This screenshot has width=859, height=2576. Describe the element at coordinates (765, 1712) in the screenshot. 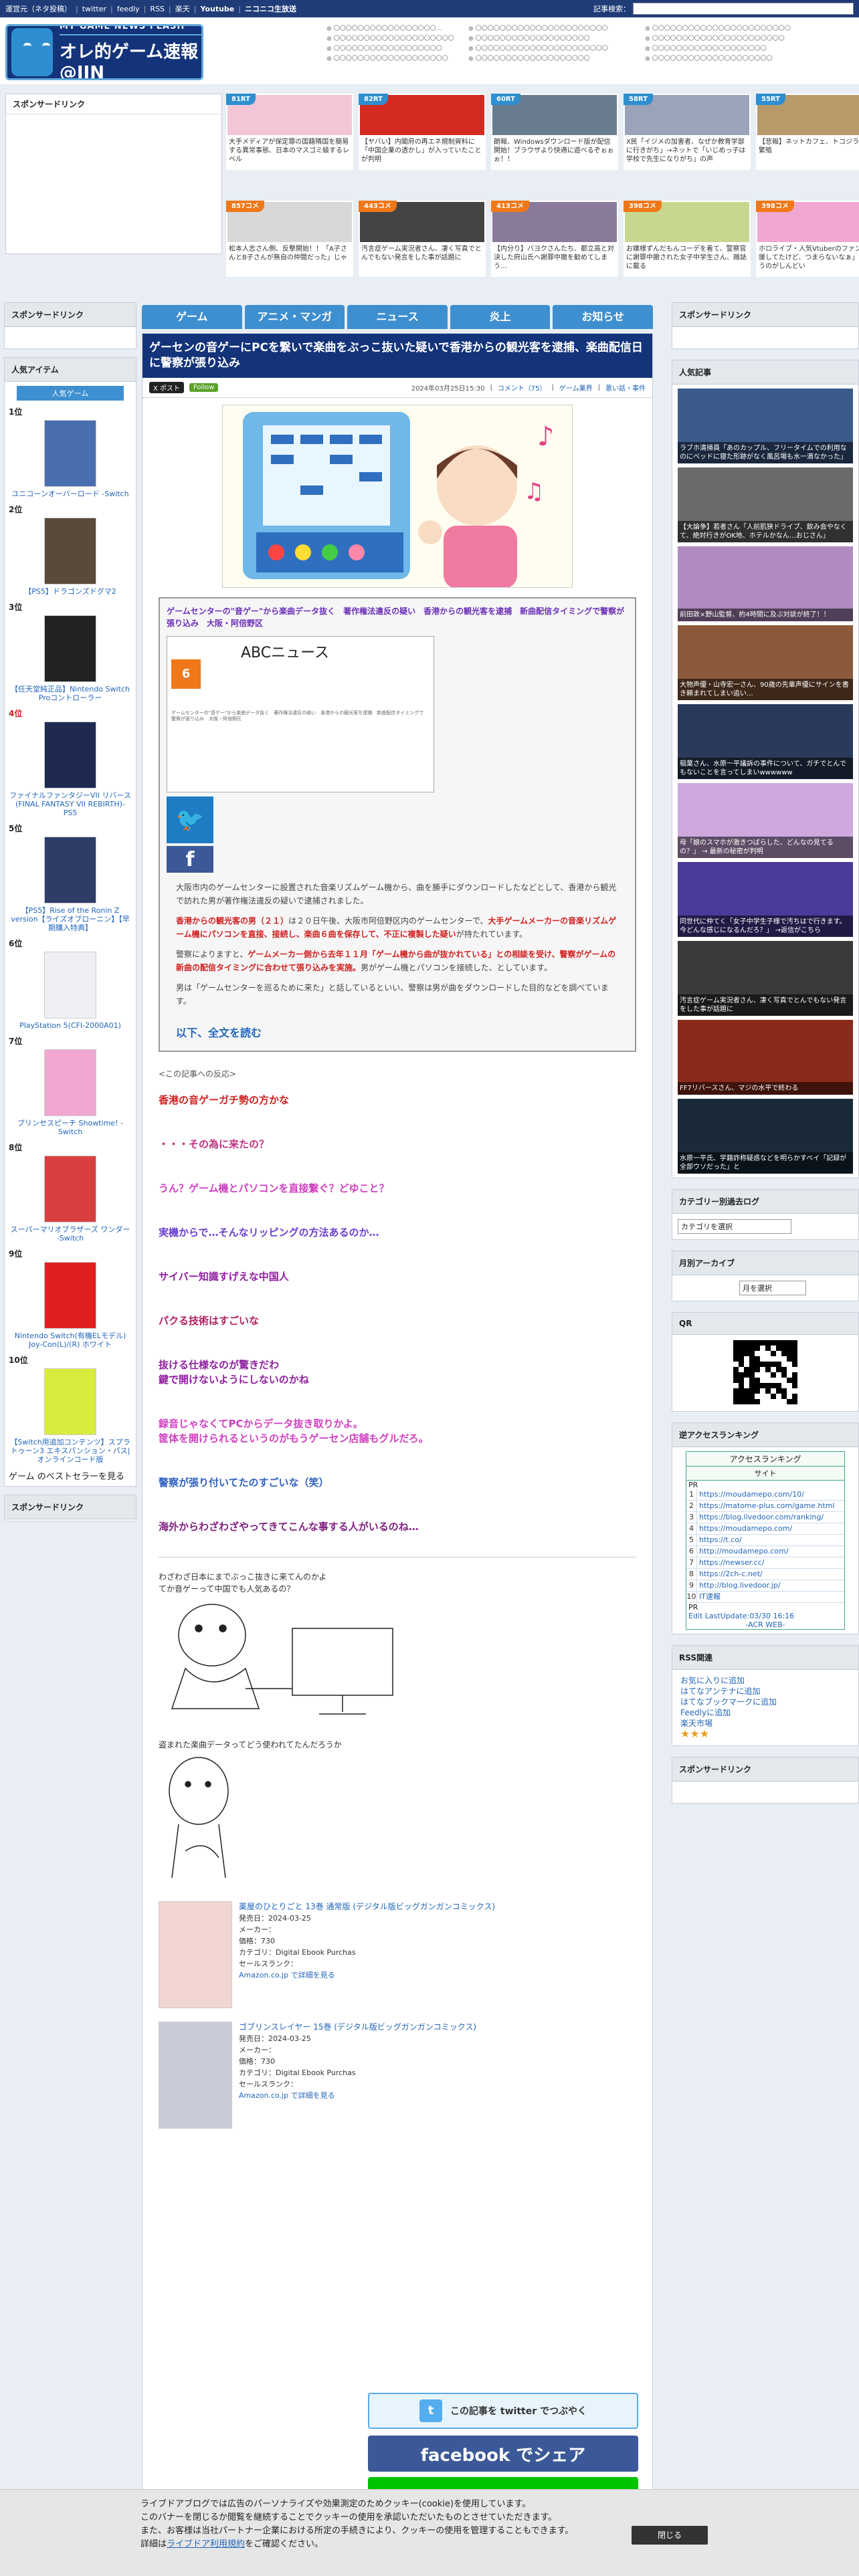

I see `rss-link: Feedlyに追加` at that location.